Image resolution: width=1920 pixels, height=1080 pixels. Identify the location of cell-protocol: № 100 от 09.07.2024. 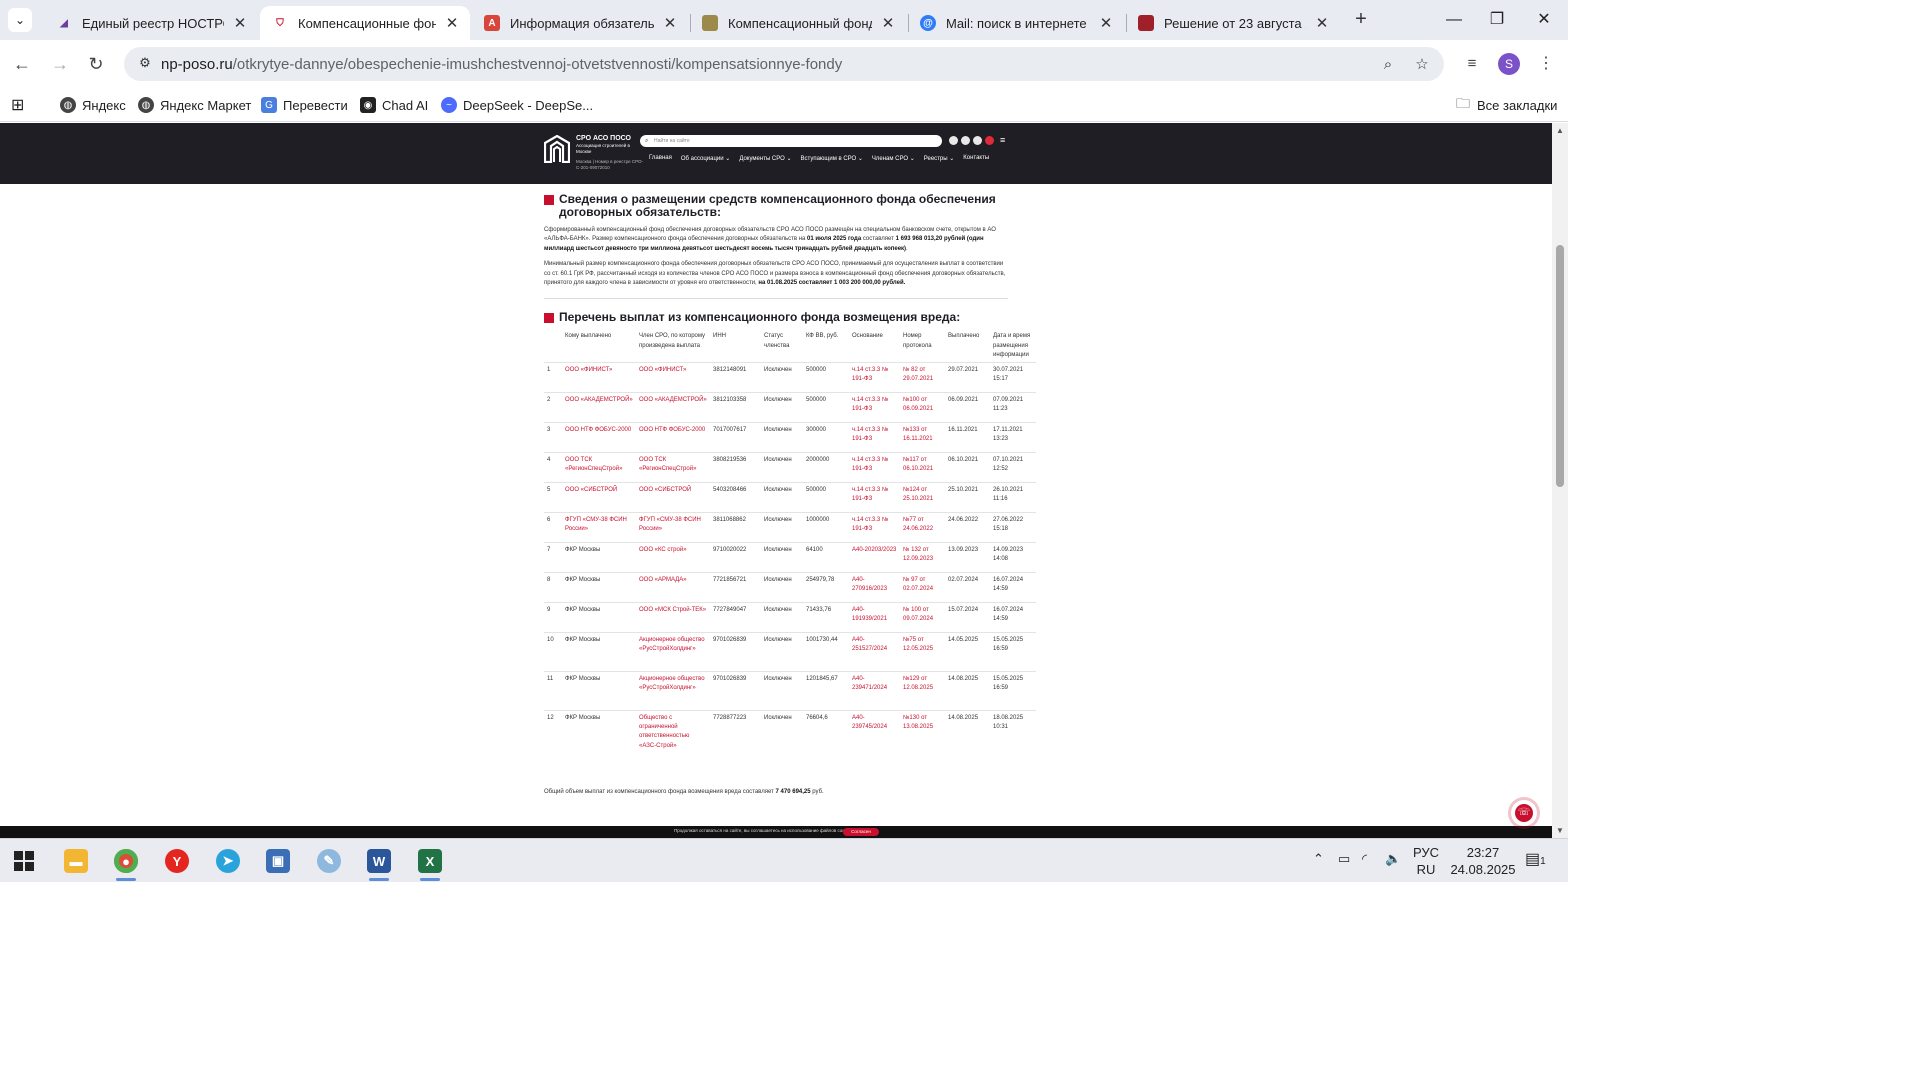
(922, 617).